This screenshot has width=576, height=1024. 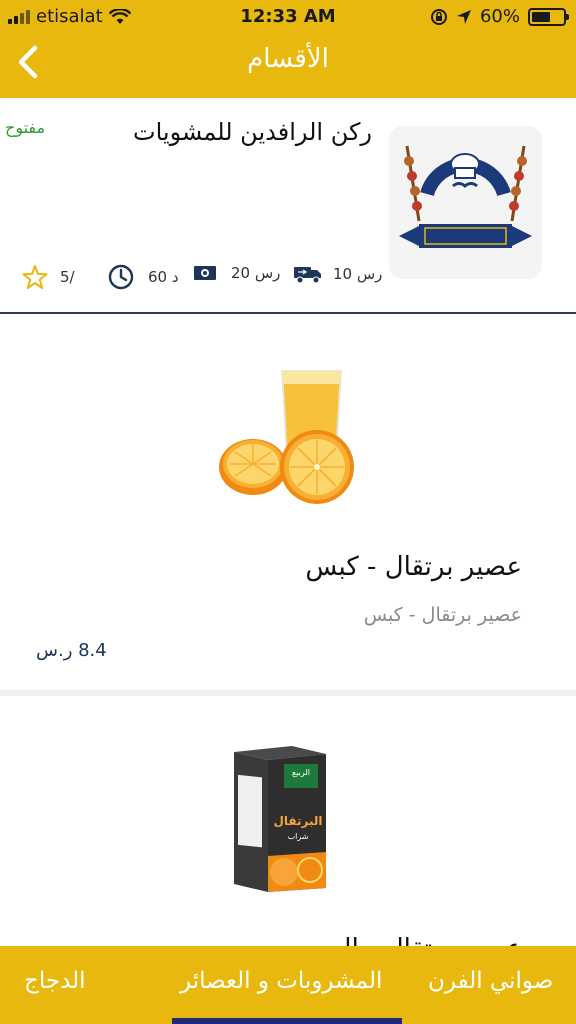 What do you see at coordinates (163, 277) in the screenshot?
I see `delivery-time-value: 60 د` at bounding box center [163, 277].